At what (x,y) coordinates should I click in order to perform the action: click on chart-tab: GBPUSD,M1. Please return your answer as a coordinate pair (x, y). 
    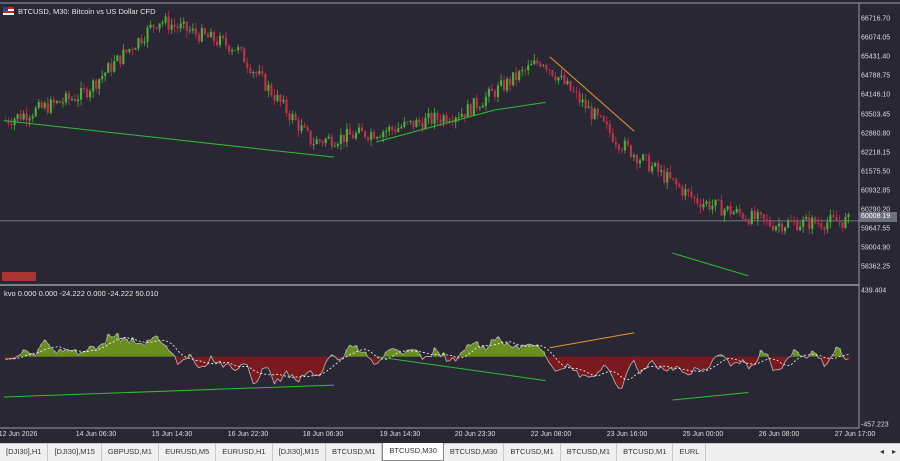
    Looking at the image, I should click on (130, 452).